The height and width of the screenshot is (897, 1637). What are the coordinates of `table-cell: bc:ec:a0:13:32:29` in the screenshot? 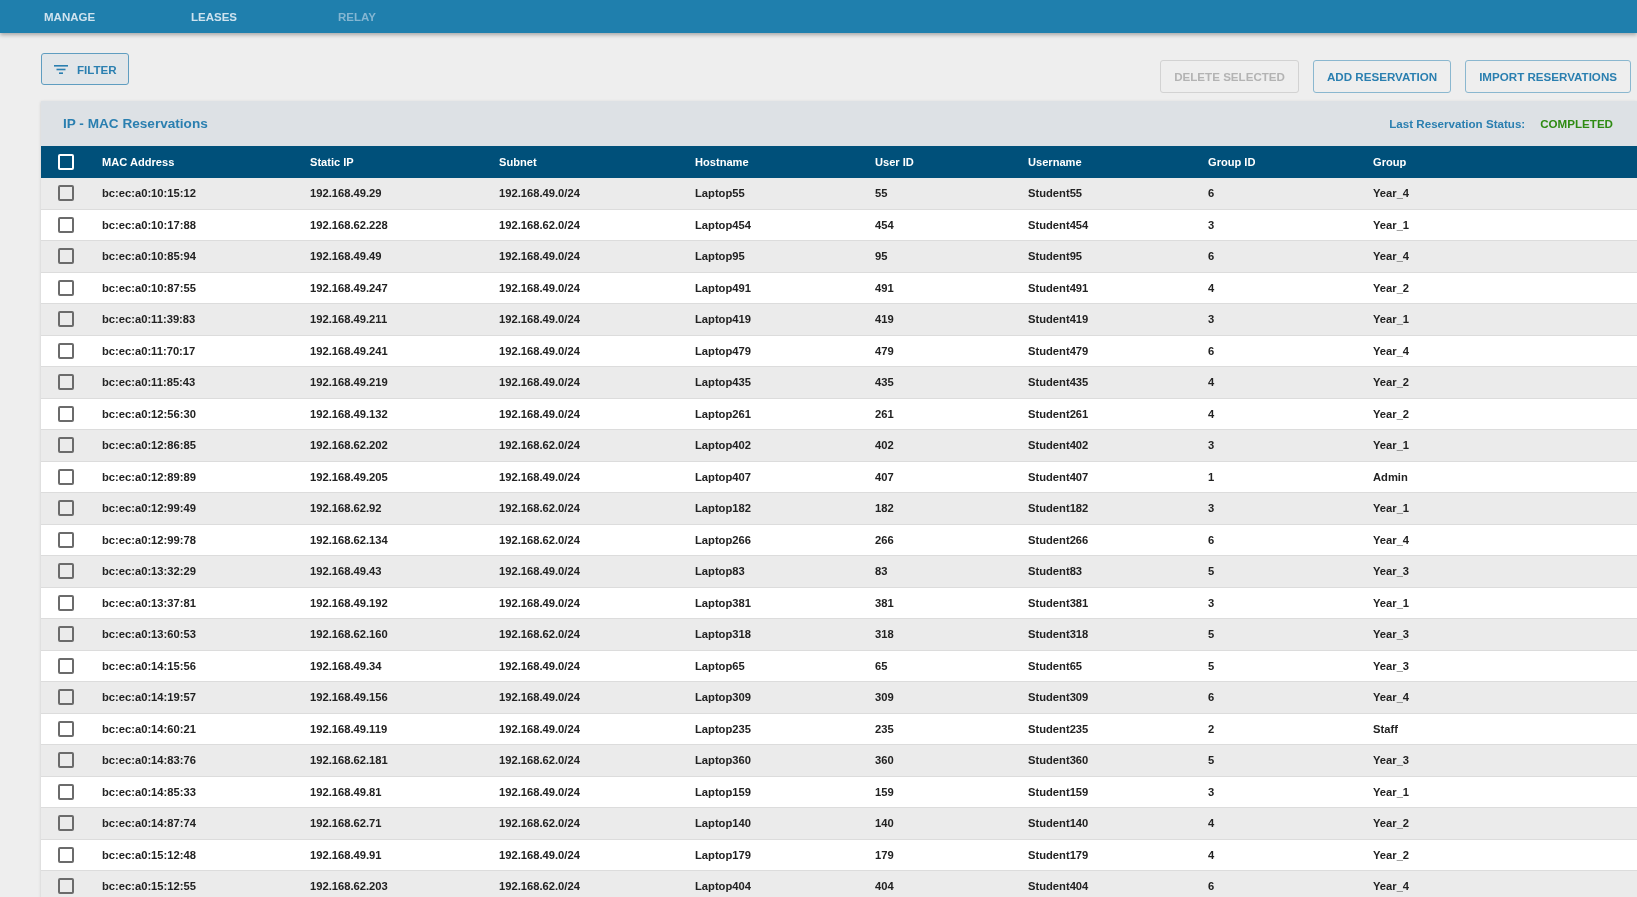 It's located at (149, 571).